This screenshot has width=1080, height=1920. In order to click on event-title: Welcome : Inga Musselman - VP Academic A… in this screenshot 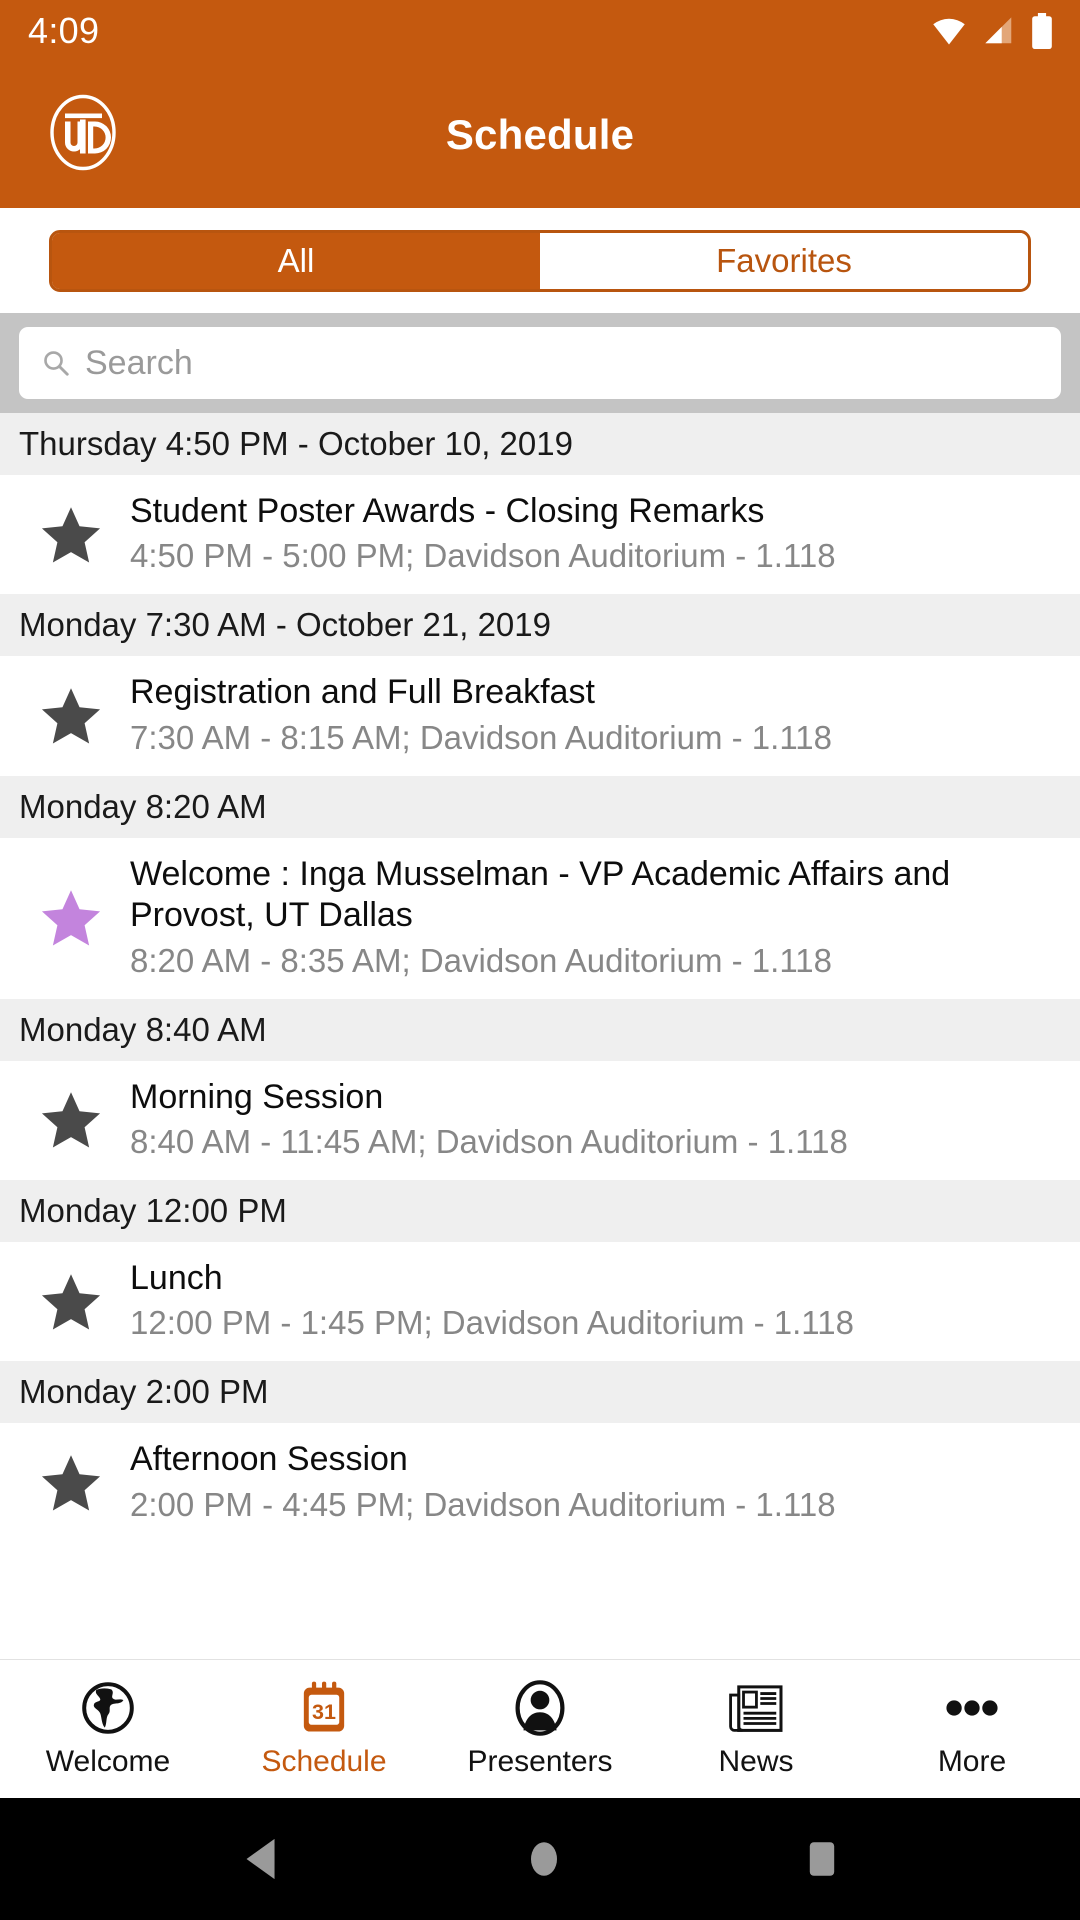, I will do `click(540, 894)`.